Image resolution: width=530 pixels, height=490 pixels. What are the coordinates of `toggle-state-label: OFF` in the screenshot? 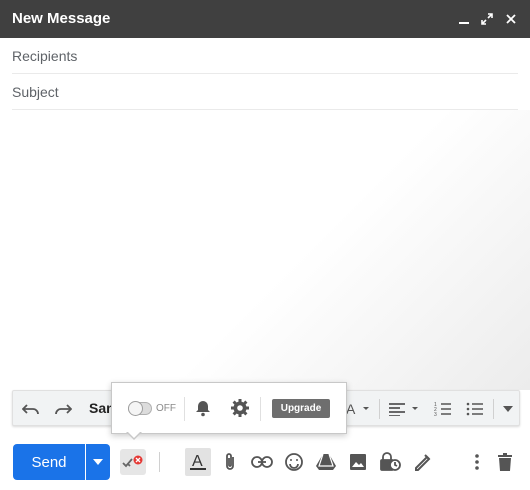 It's located at (166, 408).